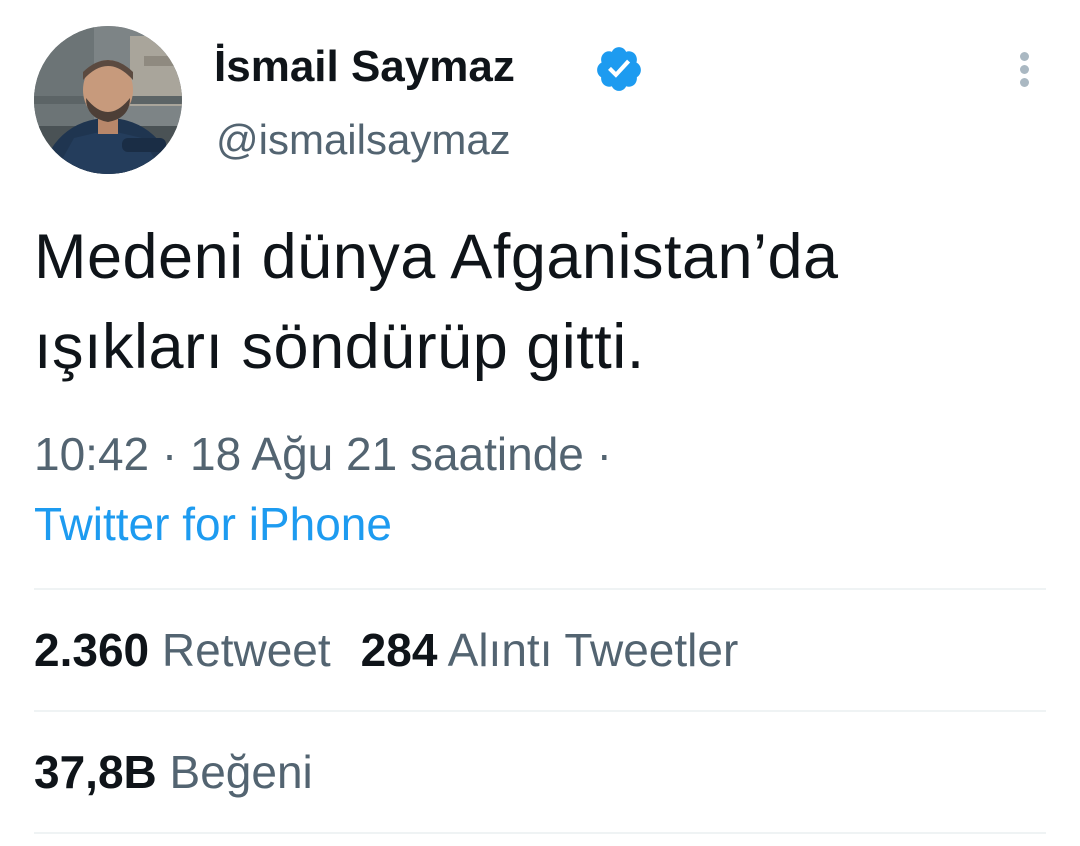 This screenshot has height=846, width=1080. I want to click on quotes-stat: 284 Alıntı Tweetler, so click(550, 650).